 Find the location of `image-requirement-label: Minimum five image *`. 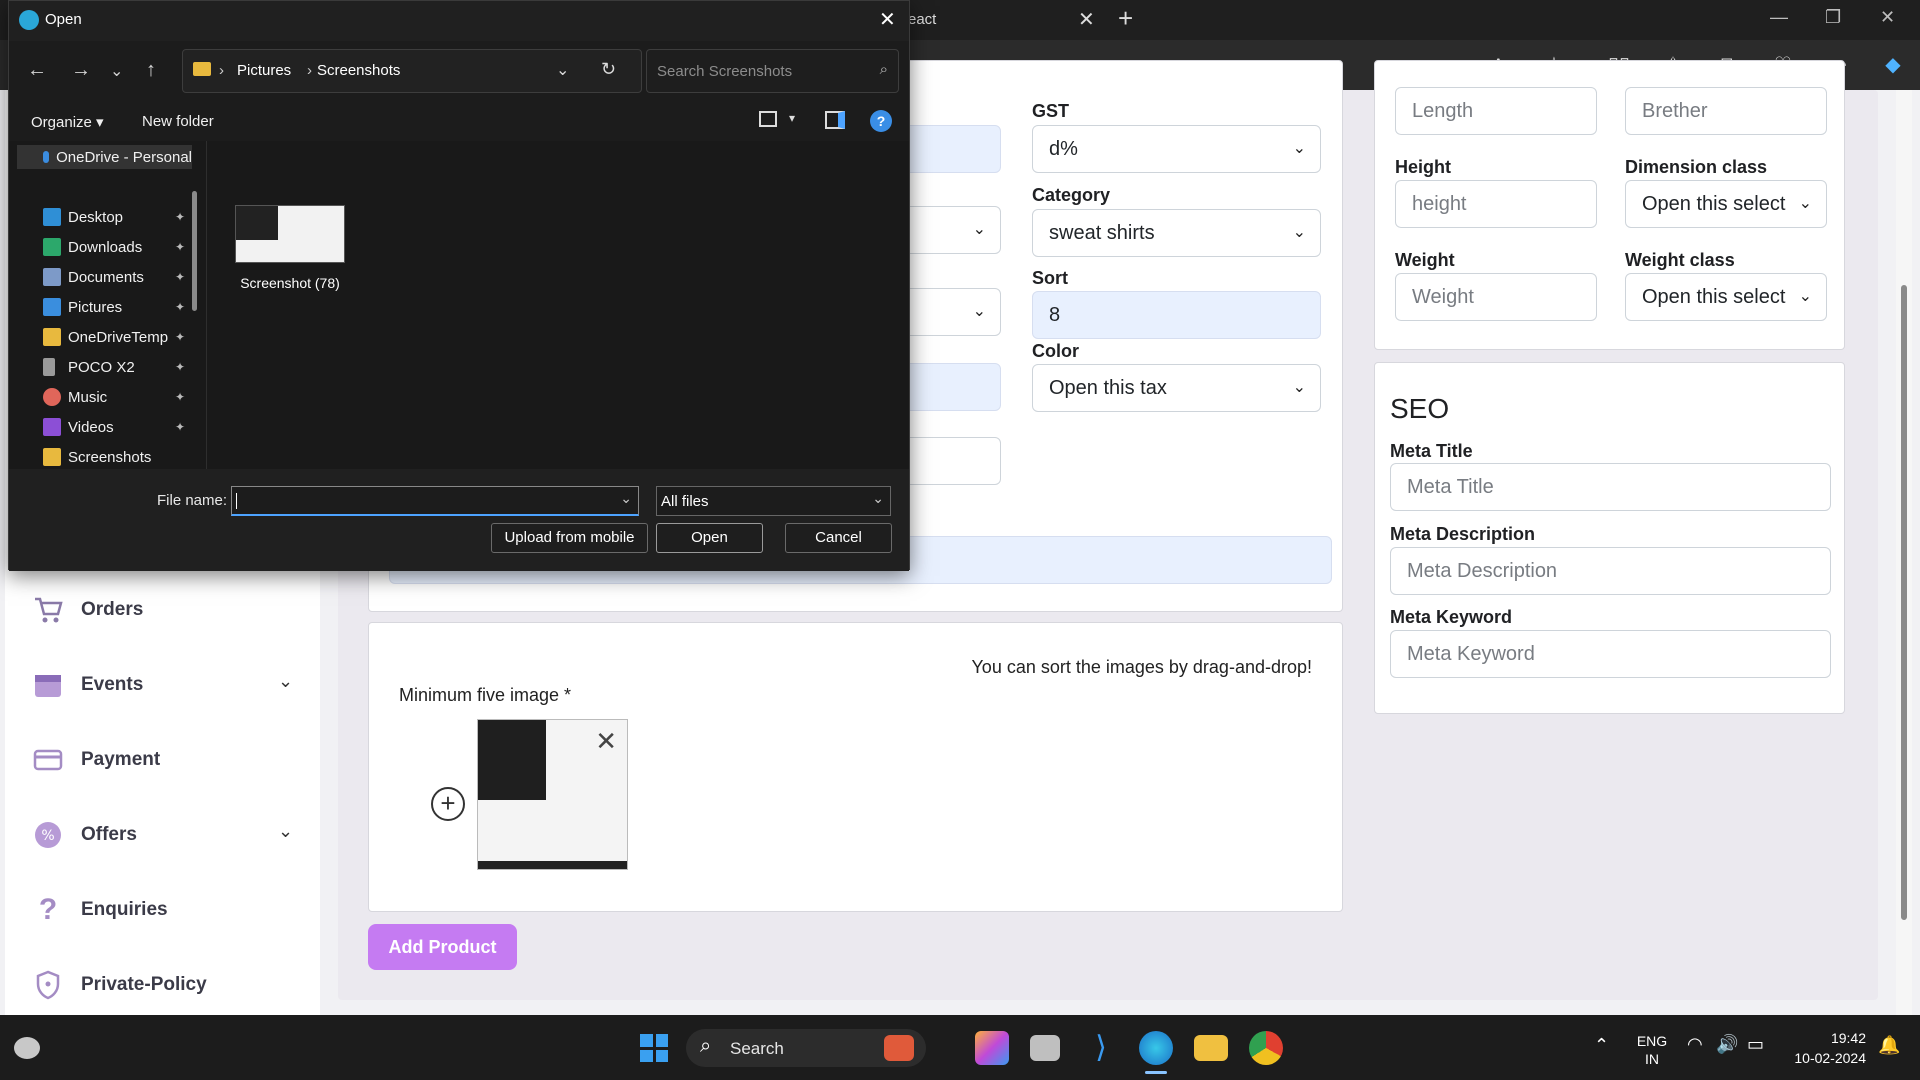

image-requirement-label: Minimum five image * is located at coordinates (485, 695).